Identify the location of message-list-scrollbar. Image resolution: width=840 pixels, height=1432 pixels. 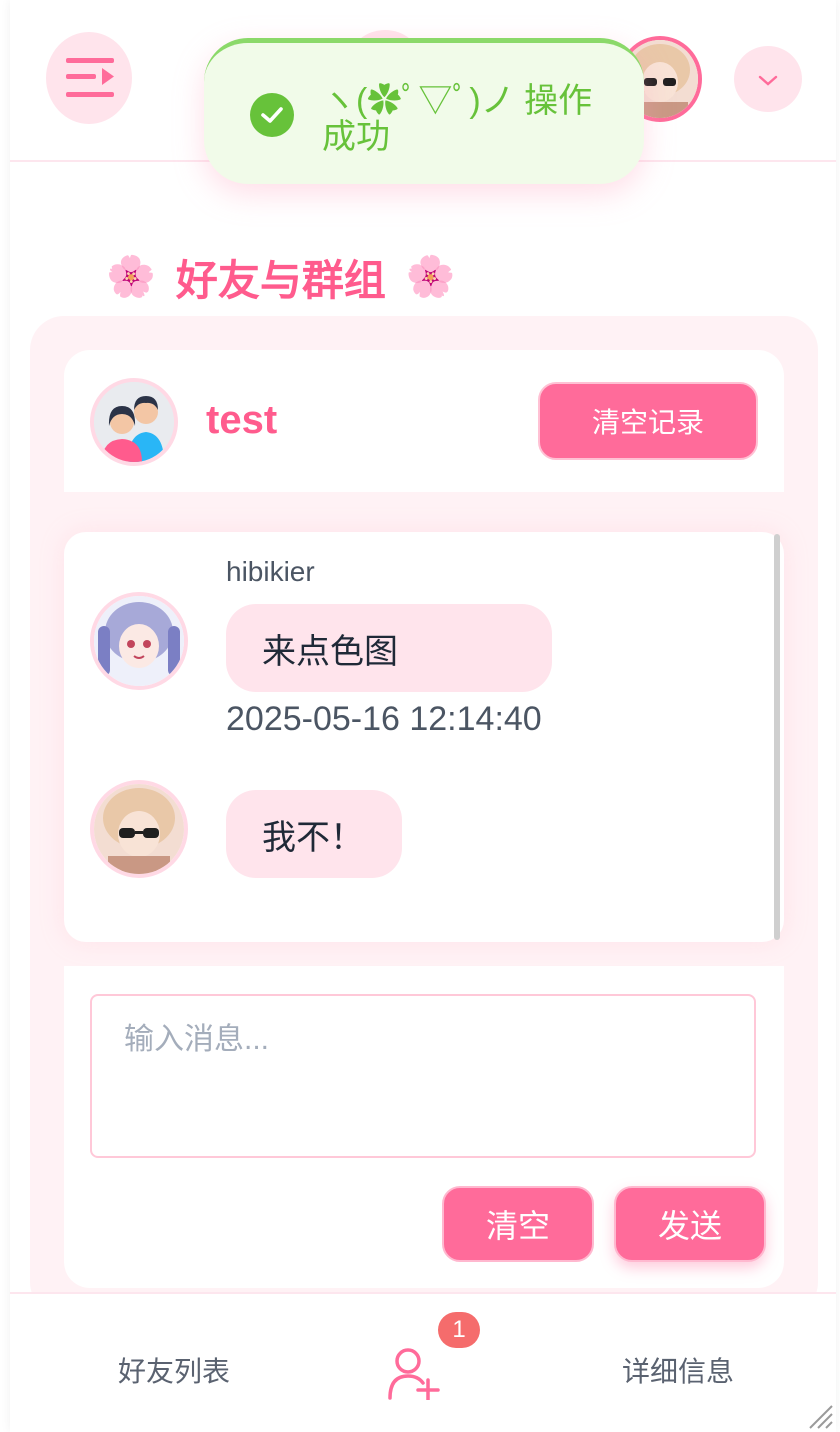
(777, 737).